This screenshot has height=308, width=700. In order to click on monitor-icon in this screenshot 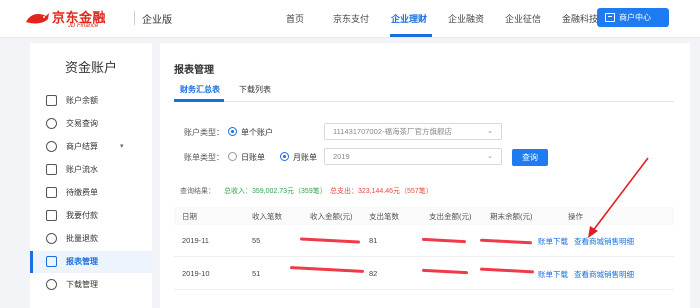, I will do `click(610, 17)`.